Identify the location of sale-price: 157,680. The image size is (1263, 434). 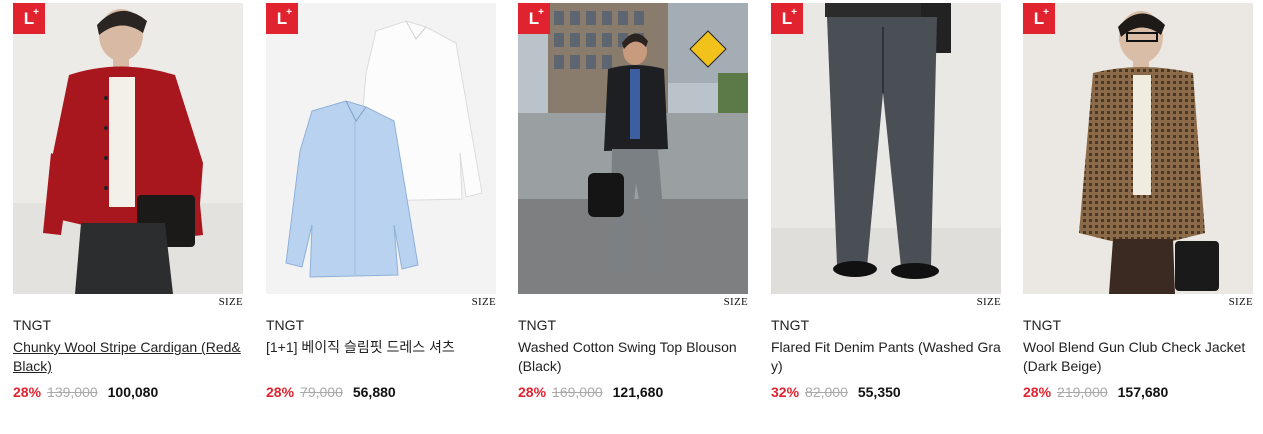
(1143, 392).